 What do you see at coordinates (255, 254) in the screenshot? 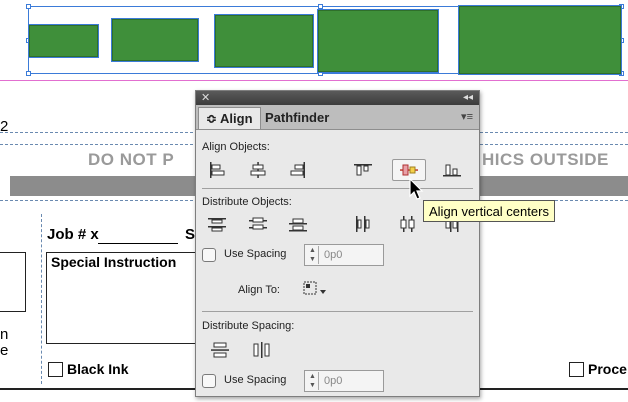
I see `use-spacing-label: Use Spacing` at bounding box center [255, 254].